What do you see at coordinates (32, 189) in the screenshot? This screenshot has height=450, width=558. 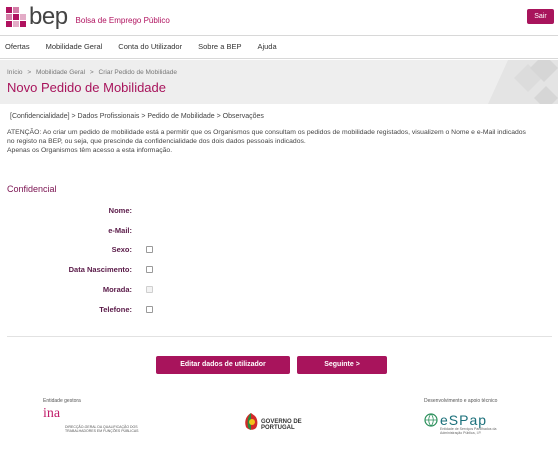 I see `section-title-confidencial: Confidencial` at bounding box center [32, 189].